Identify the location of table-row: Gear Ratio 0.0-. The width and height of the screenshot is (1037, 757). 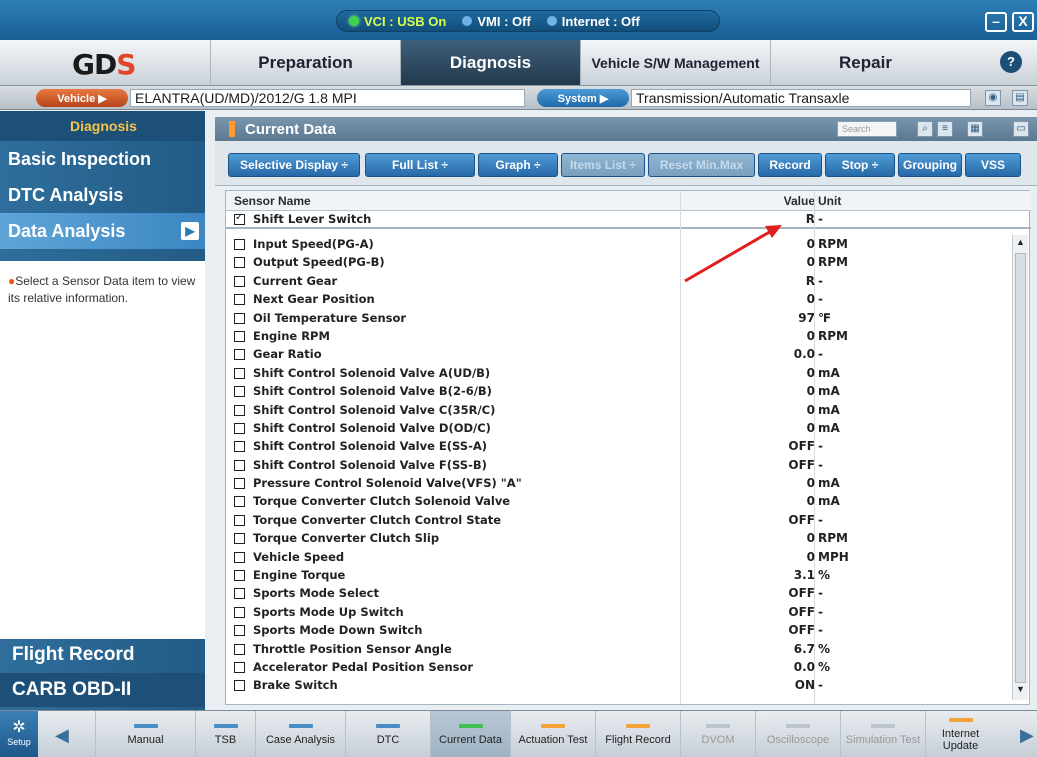
(619, 355).